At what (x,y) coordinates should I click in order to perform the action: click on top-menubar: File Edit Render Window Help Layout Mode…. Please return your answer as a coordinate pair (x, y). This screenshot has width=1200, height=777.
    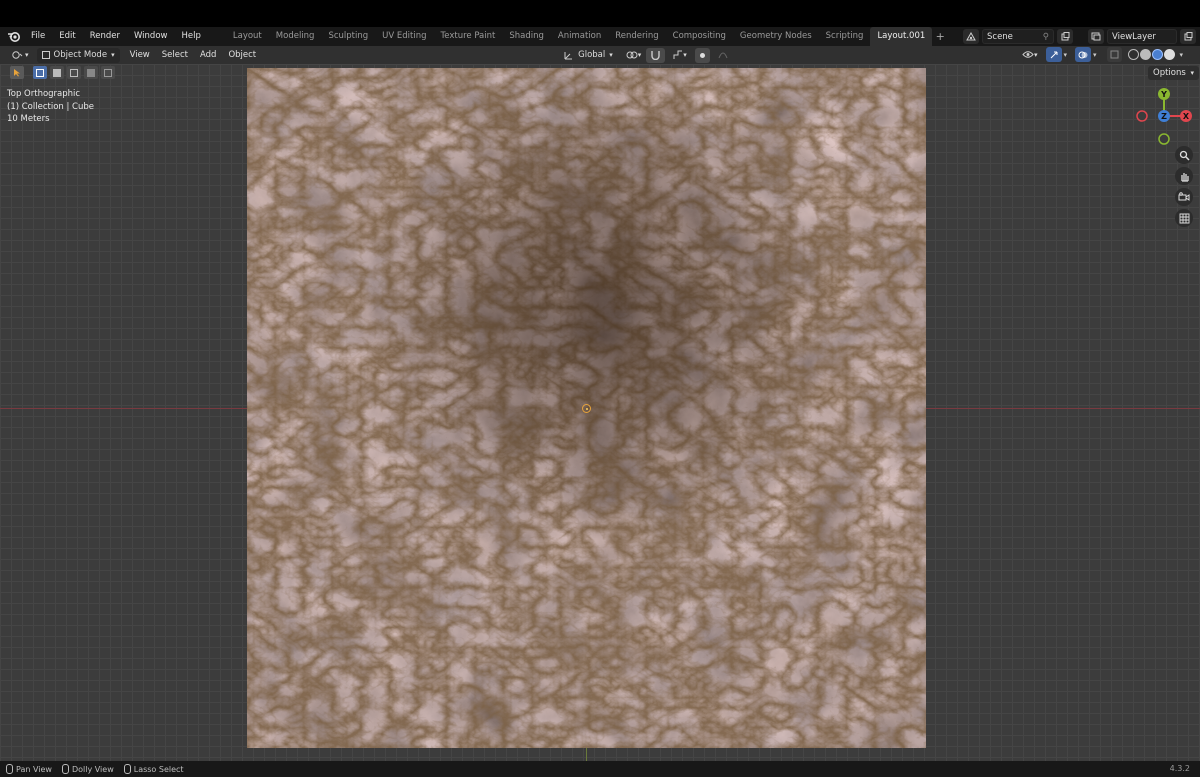
    Looking at the image, I should click on (600, 36).